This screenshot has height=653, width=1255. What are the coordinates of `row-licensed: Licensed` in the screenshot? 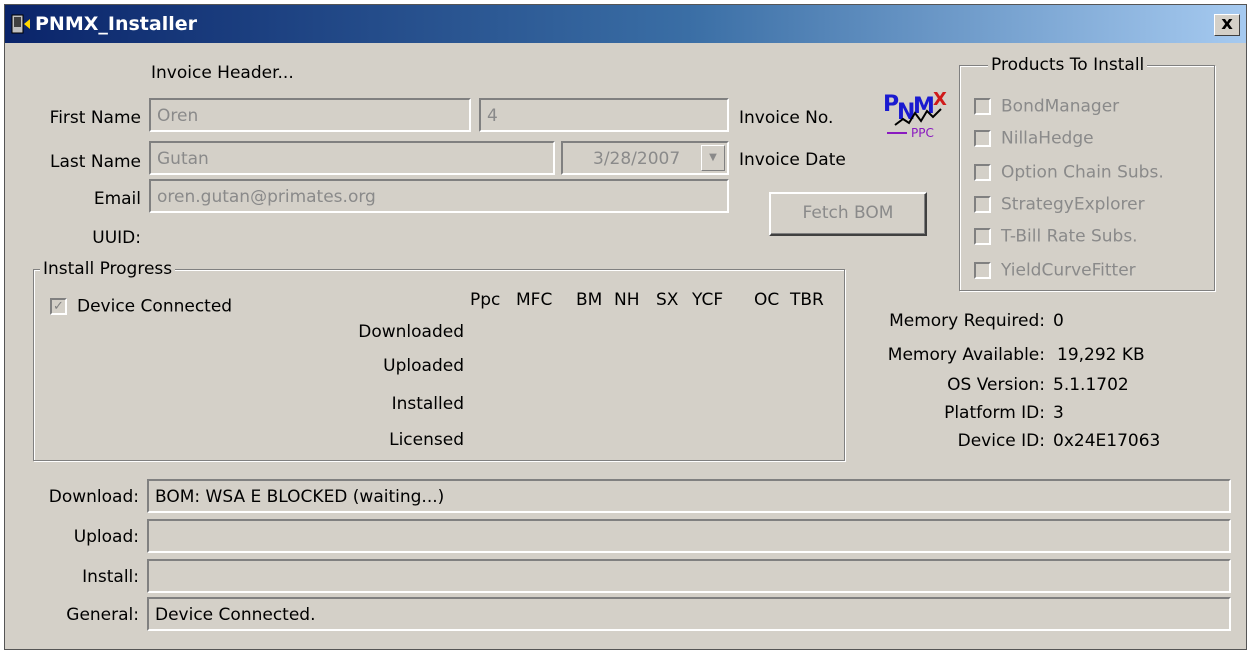 It's located at (426, 440).